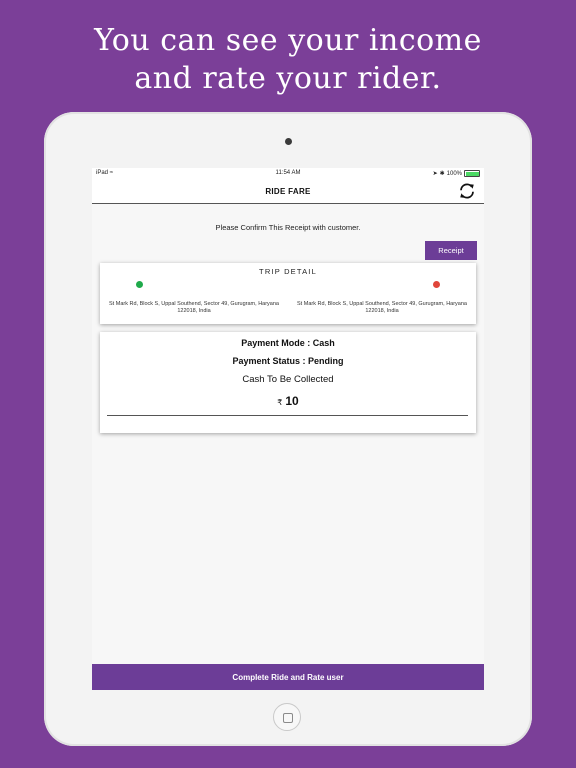  What do you see at coordinates (288, 271) in the screenshot?
I see `trip-detail-title: TRIP DETAIL` at bounding box center [288, 271].